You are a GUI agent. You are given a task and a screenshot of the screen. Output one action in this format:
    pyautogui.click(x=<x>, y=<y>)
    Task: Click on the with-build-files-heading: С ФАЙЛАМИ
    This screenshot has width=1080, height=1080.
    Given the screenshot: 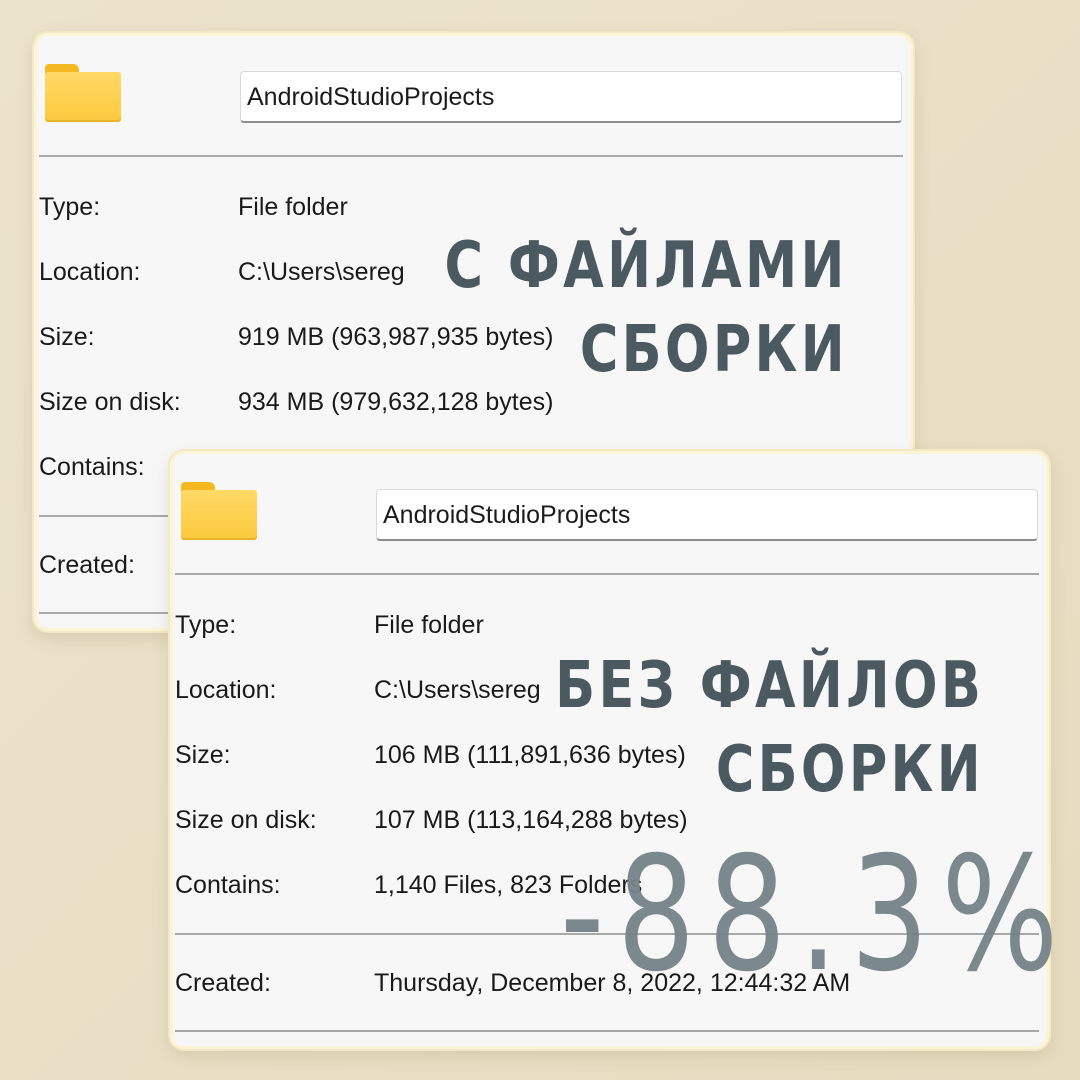 What is the action you would take?
    pyautogui.click(x=646, y=266)
    